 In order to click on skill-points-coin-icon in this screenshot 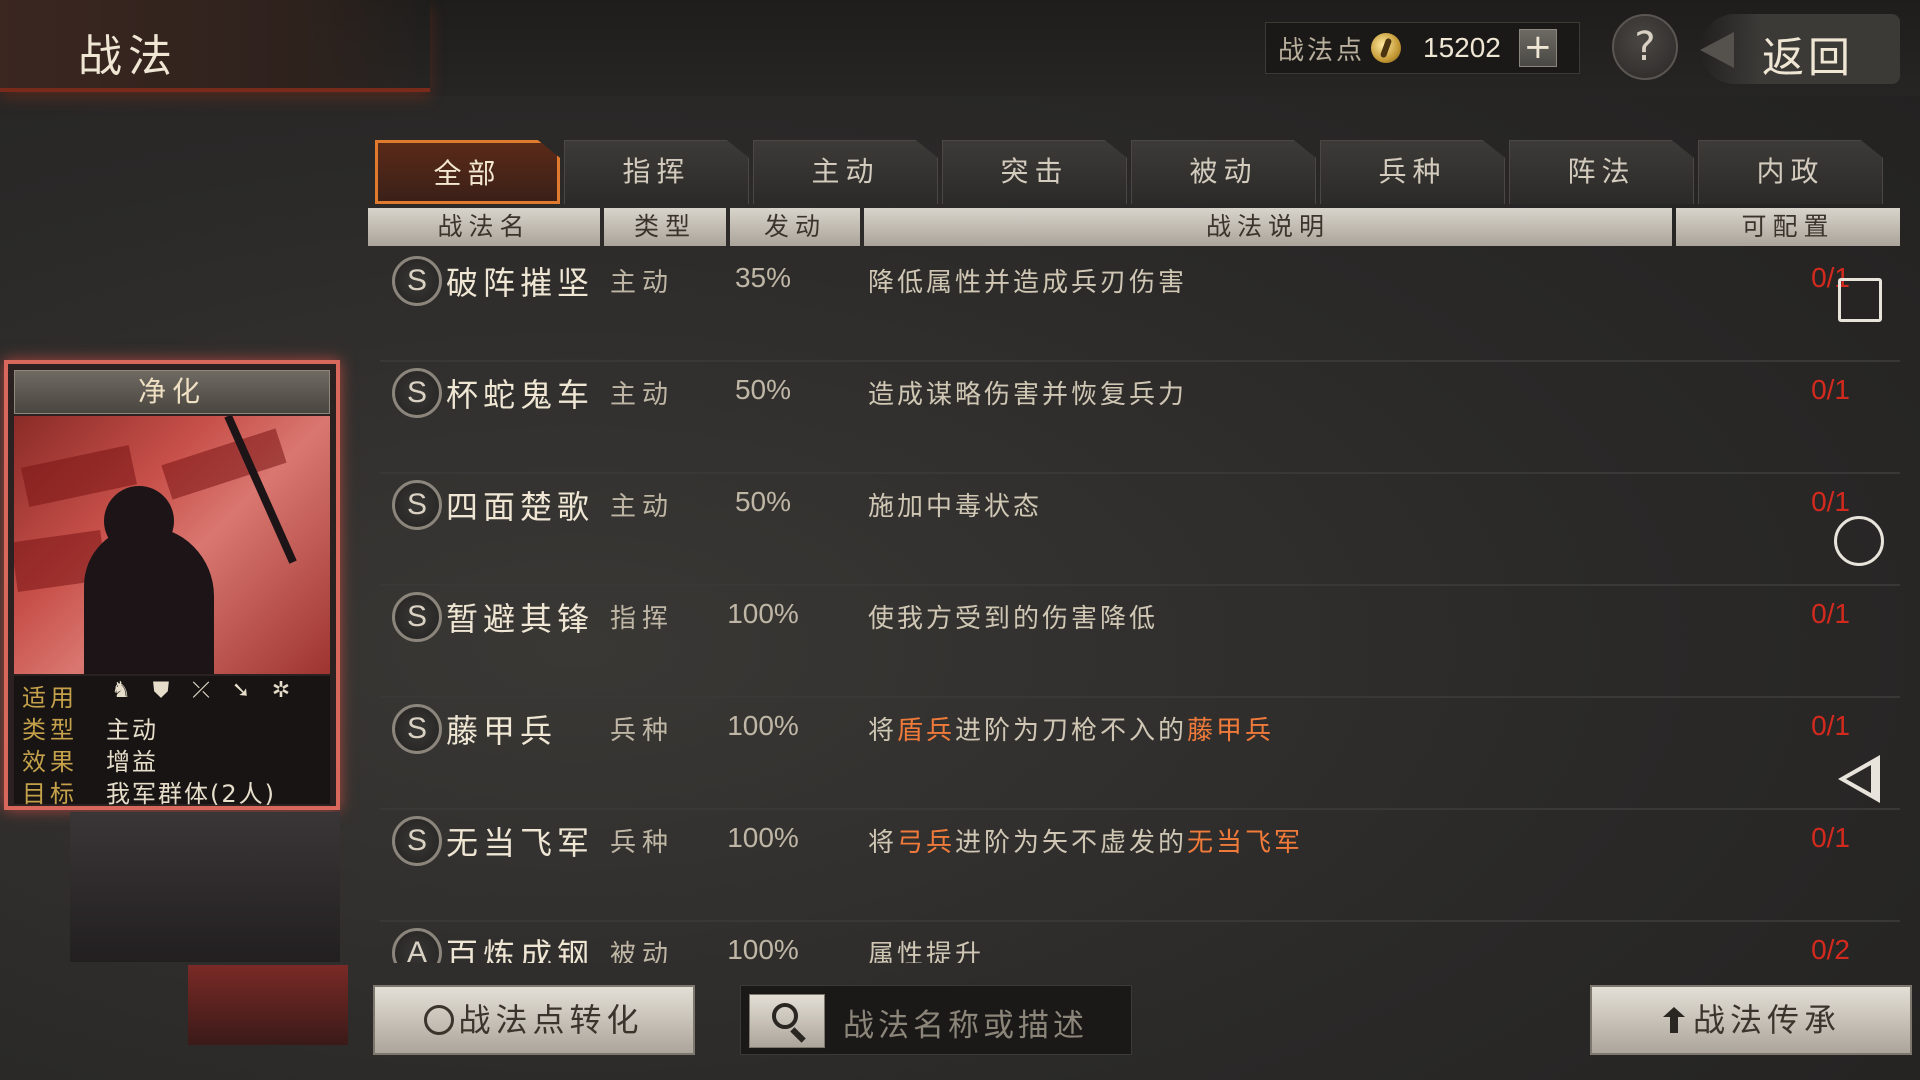, I will do `click(1386, 48)`.